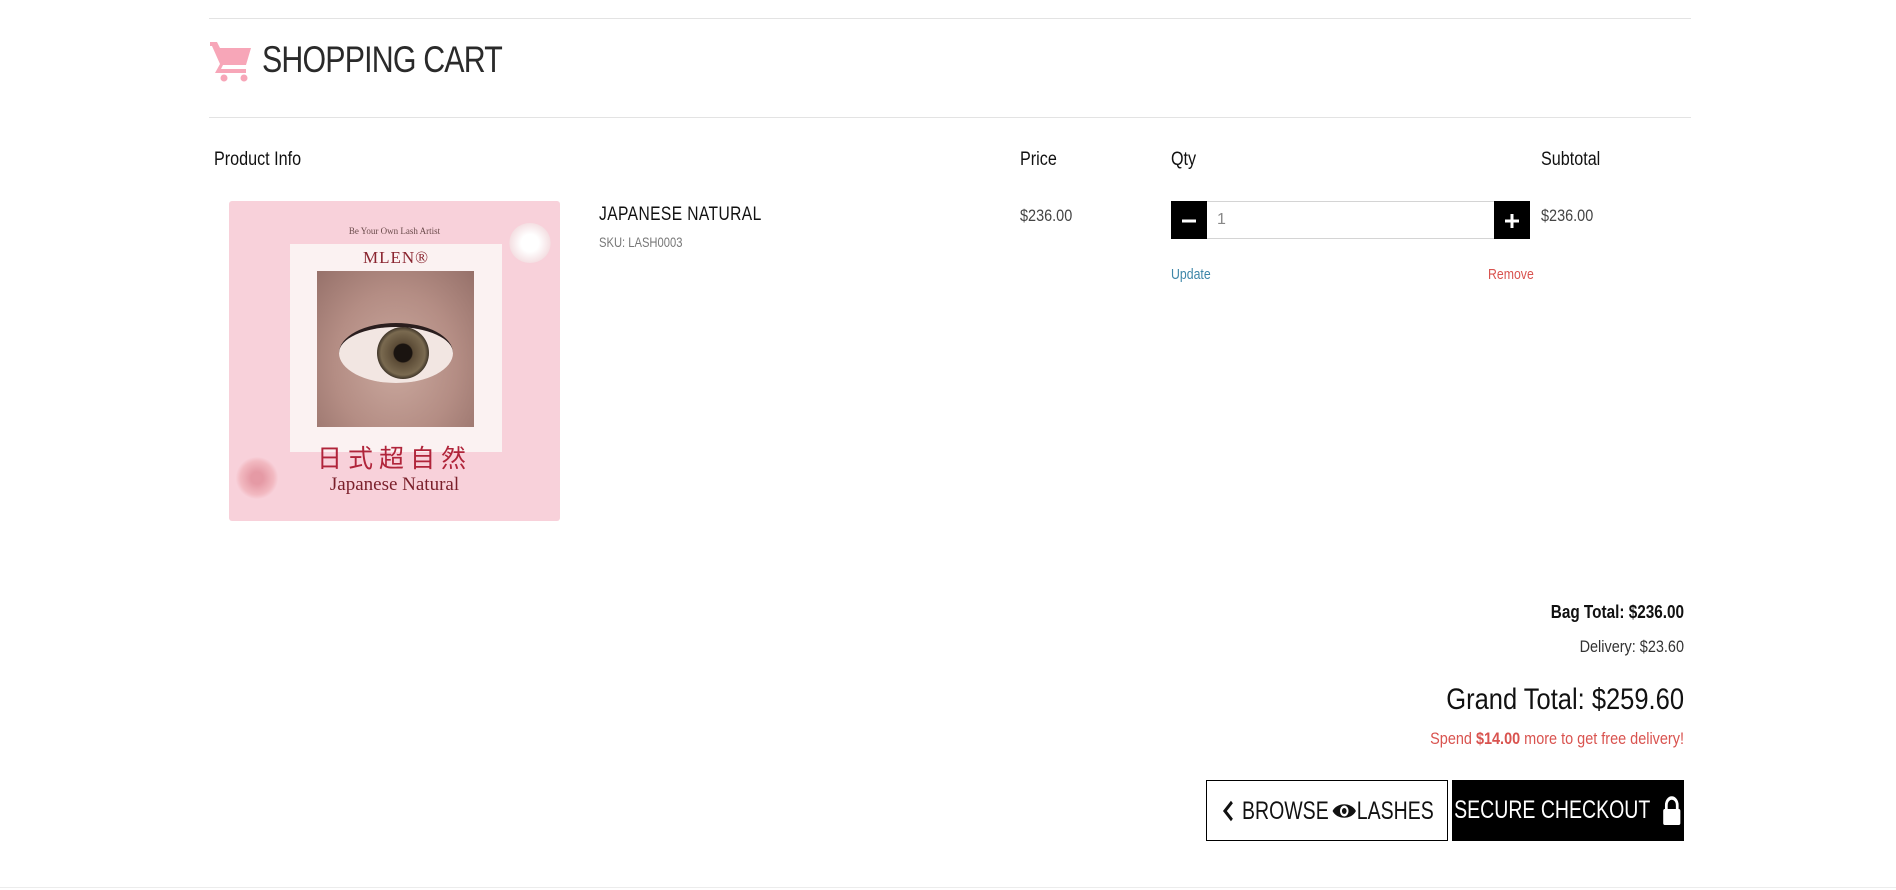 The image size is (1896, 890). Describe the element at coordinates (1617, 612) in the screenshot. I see `bag-total: Bag Total: $236.00` at that location.